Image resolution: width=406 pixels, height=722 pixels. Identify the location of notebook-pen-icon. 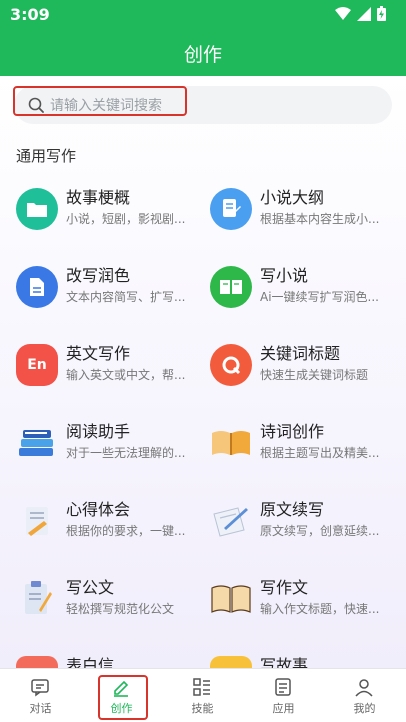
(231, 521).